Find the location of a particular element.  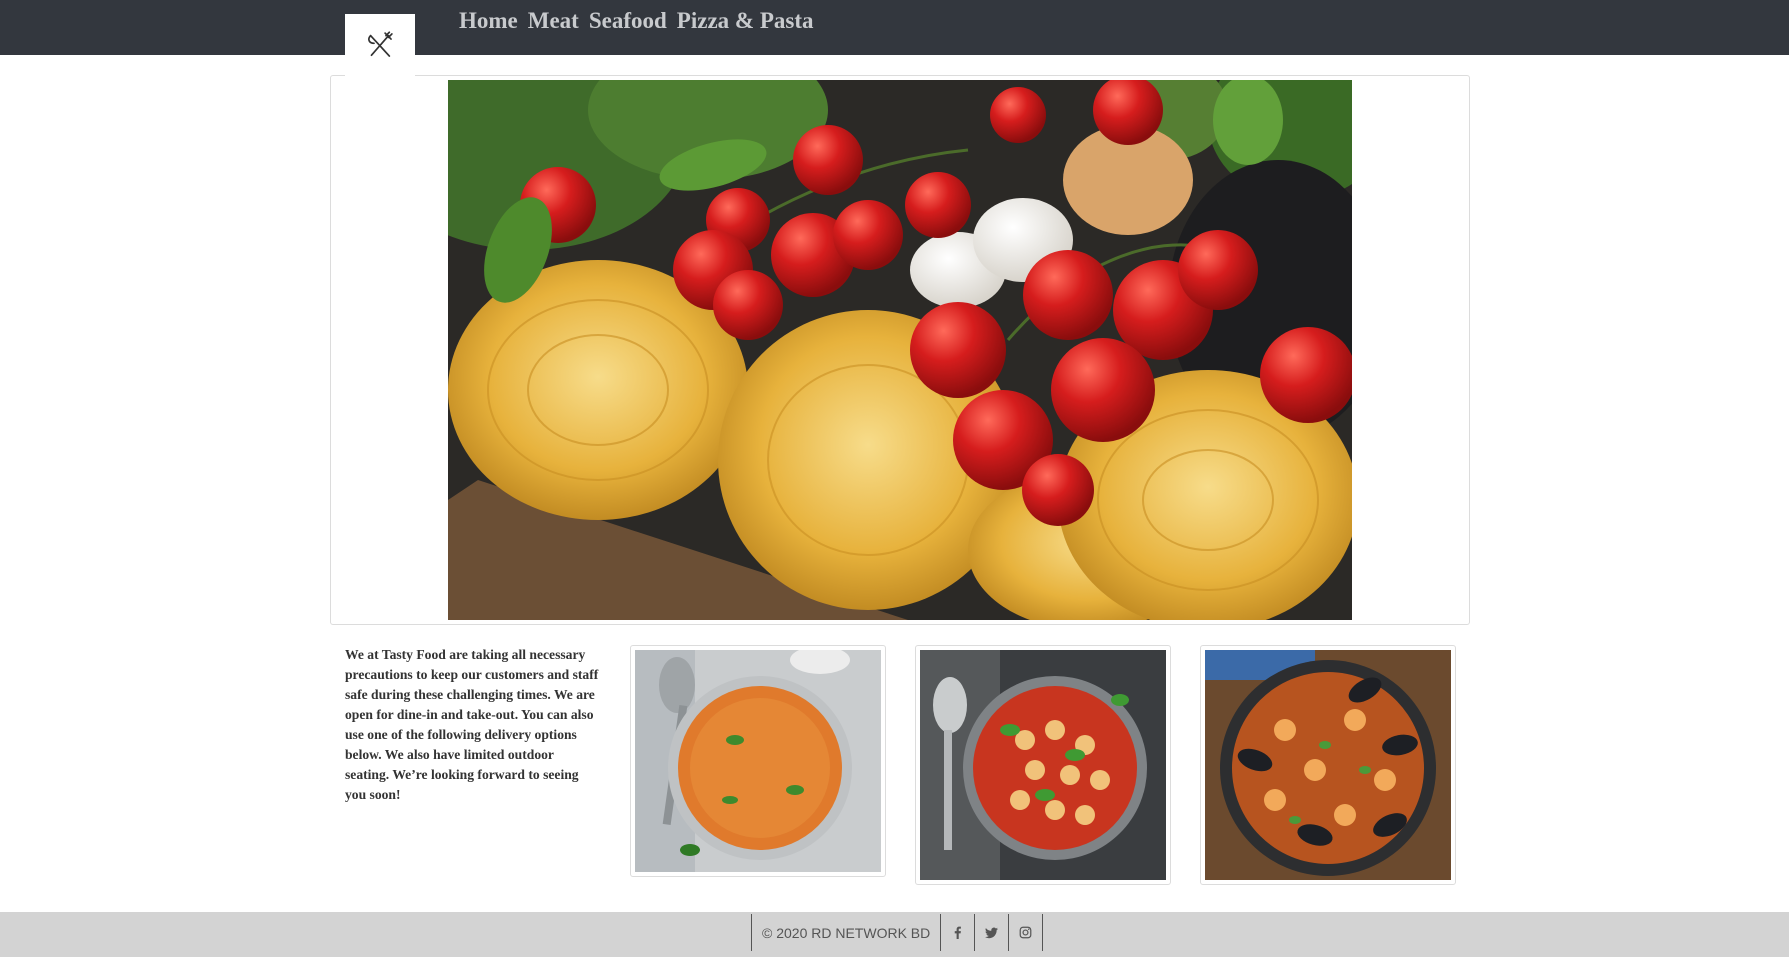

twitter-link is located at coordinates (992, 932).